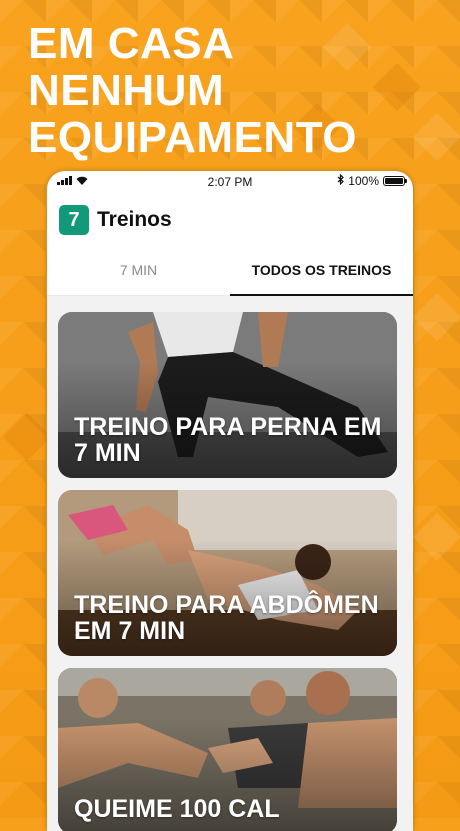 This screenshot has height=831, width=460. What do you see at coordinates (227, 749) in the screenshot?
I see `workout-card-burn: QUEIME 100 CAL` at bounding box center [227, 749].